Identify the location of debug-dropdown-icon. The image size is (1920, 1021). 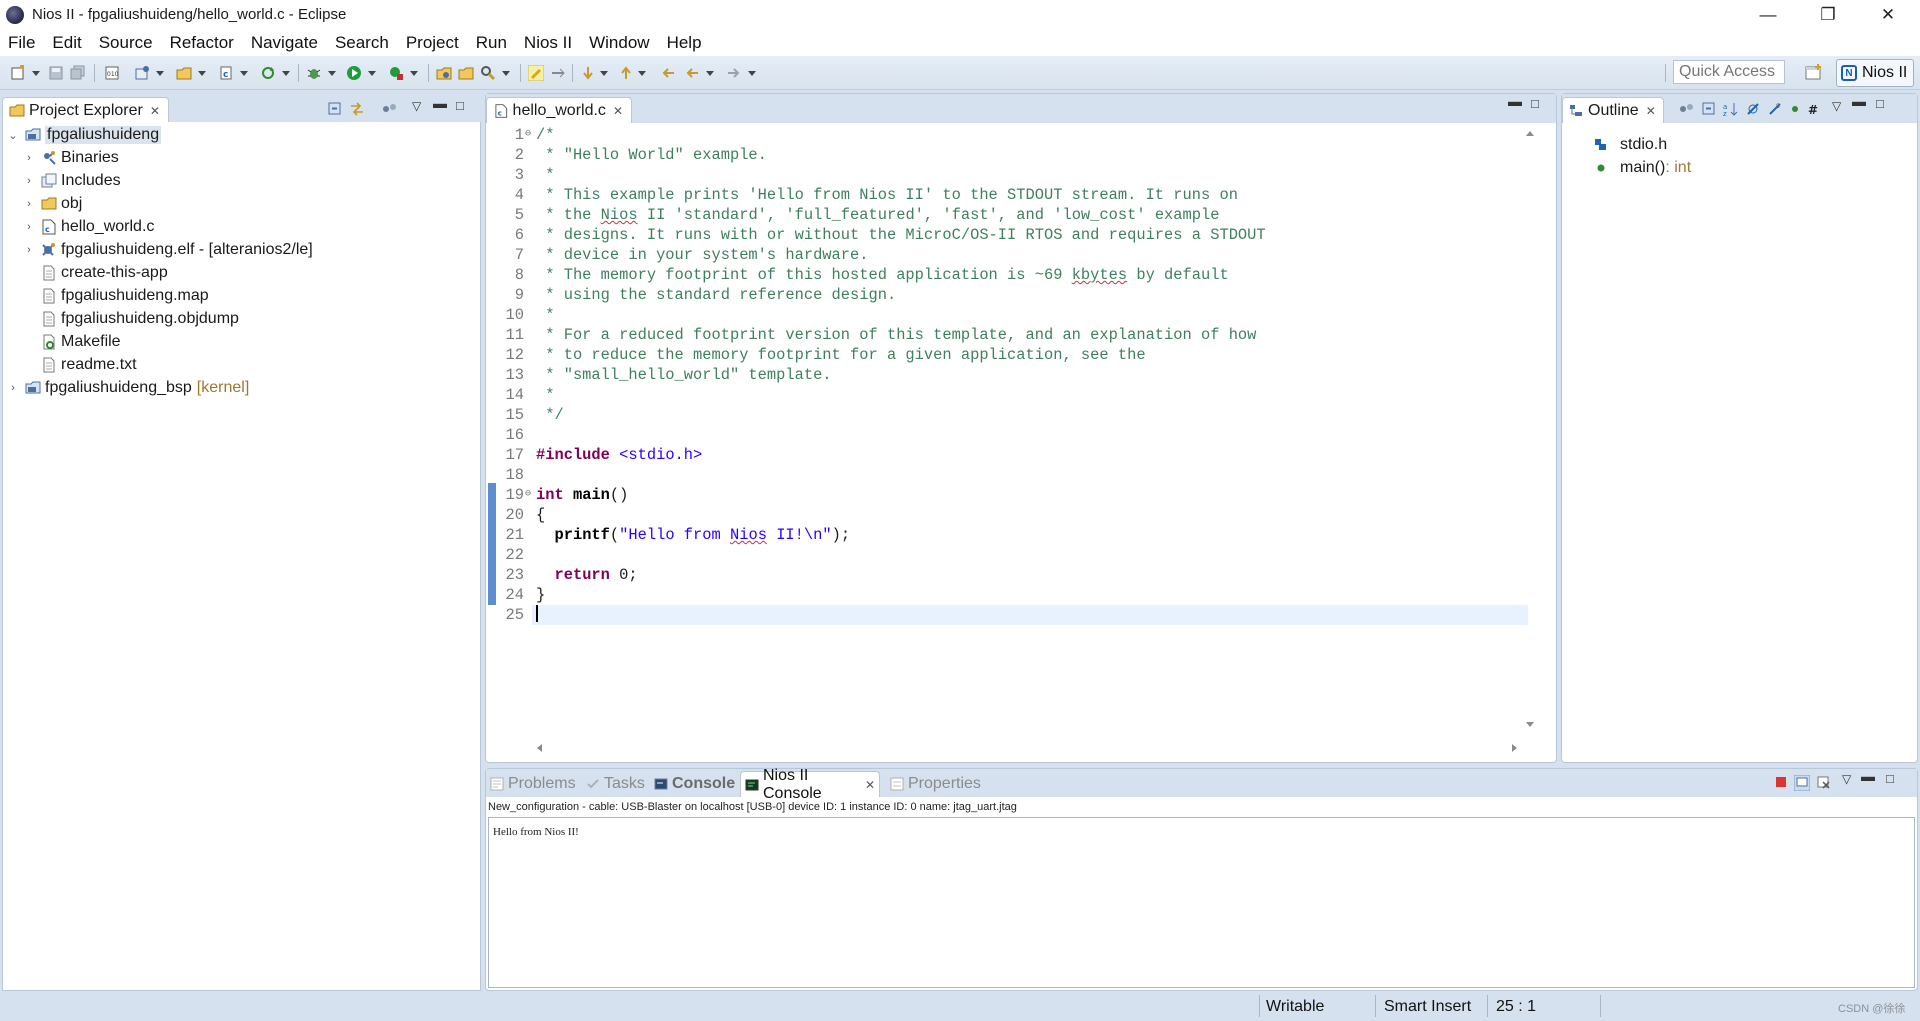
(332, 73).